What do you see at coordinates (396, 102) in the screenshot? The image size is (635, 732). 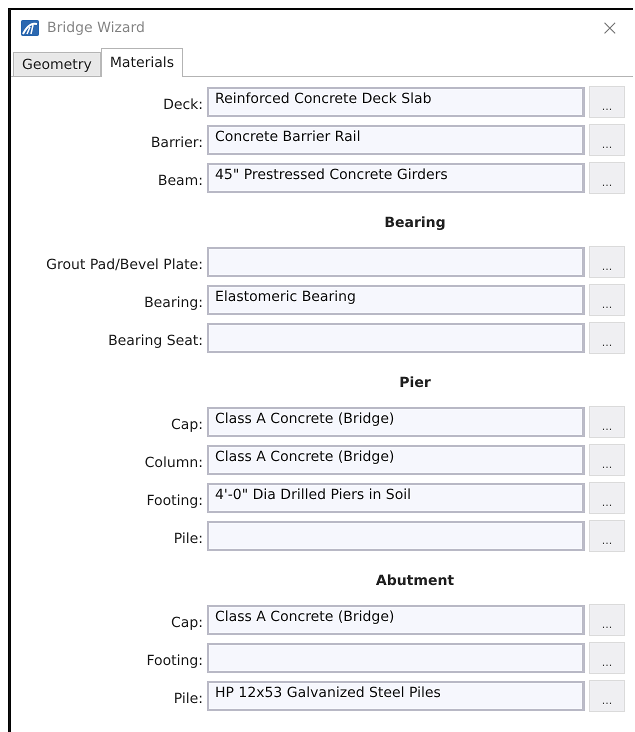 I see `input-field: Reinforced Concrete Deck Slab` at bounding box center [396, 102].